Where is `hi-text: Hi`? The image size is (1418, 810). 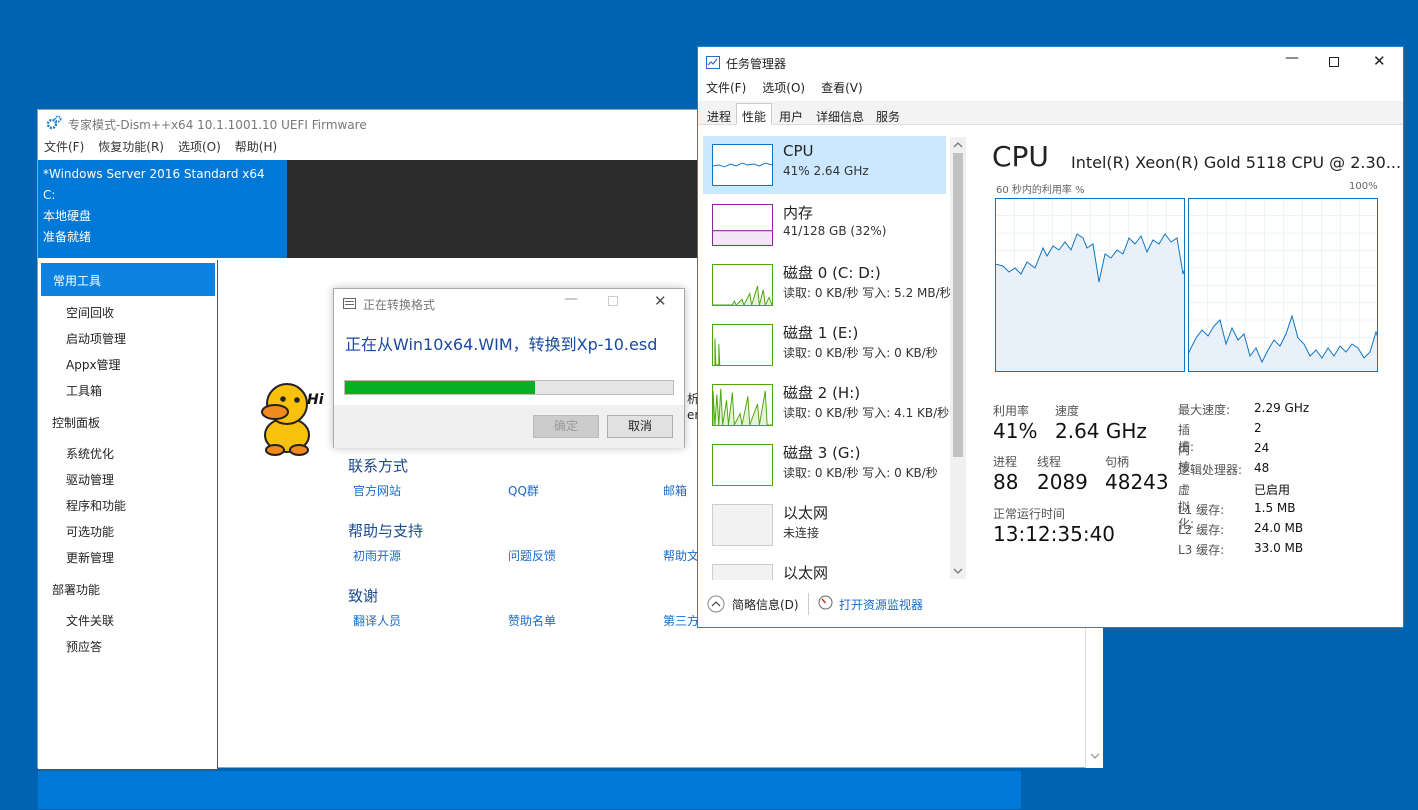 hi-text: Hi is located at coordinates (315, 400).